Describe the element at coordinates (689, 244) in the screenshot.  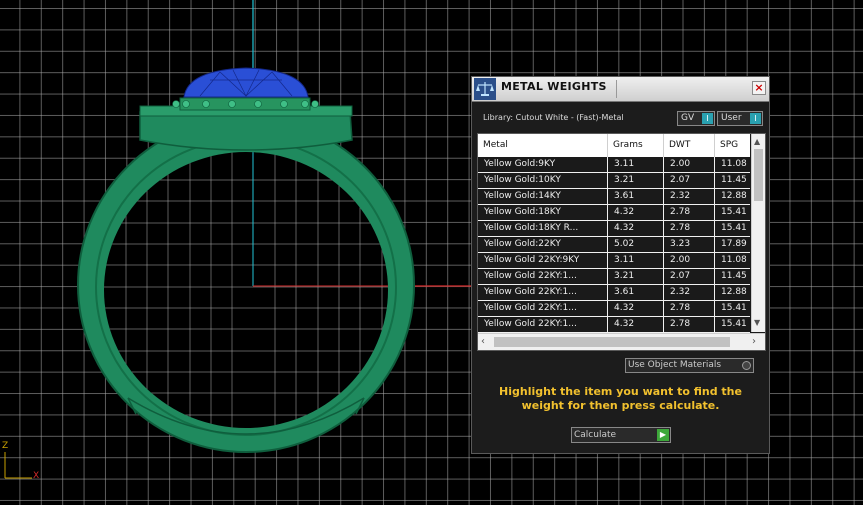
I see `cell-dwt: 3.23` at that location.